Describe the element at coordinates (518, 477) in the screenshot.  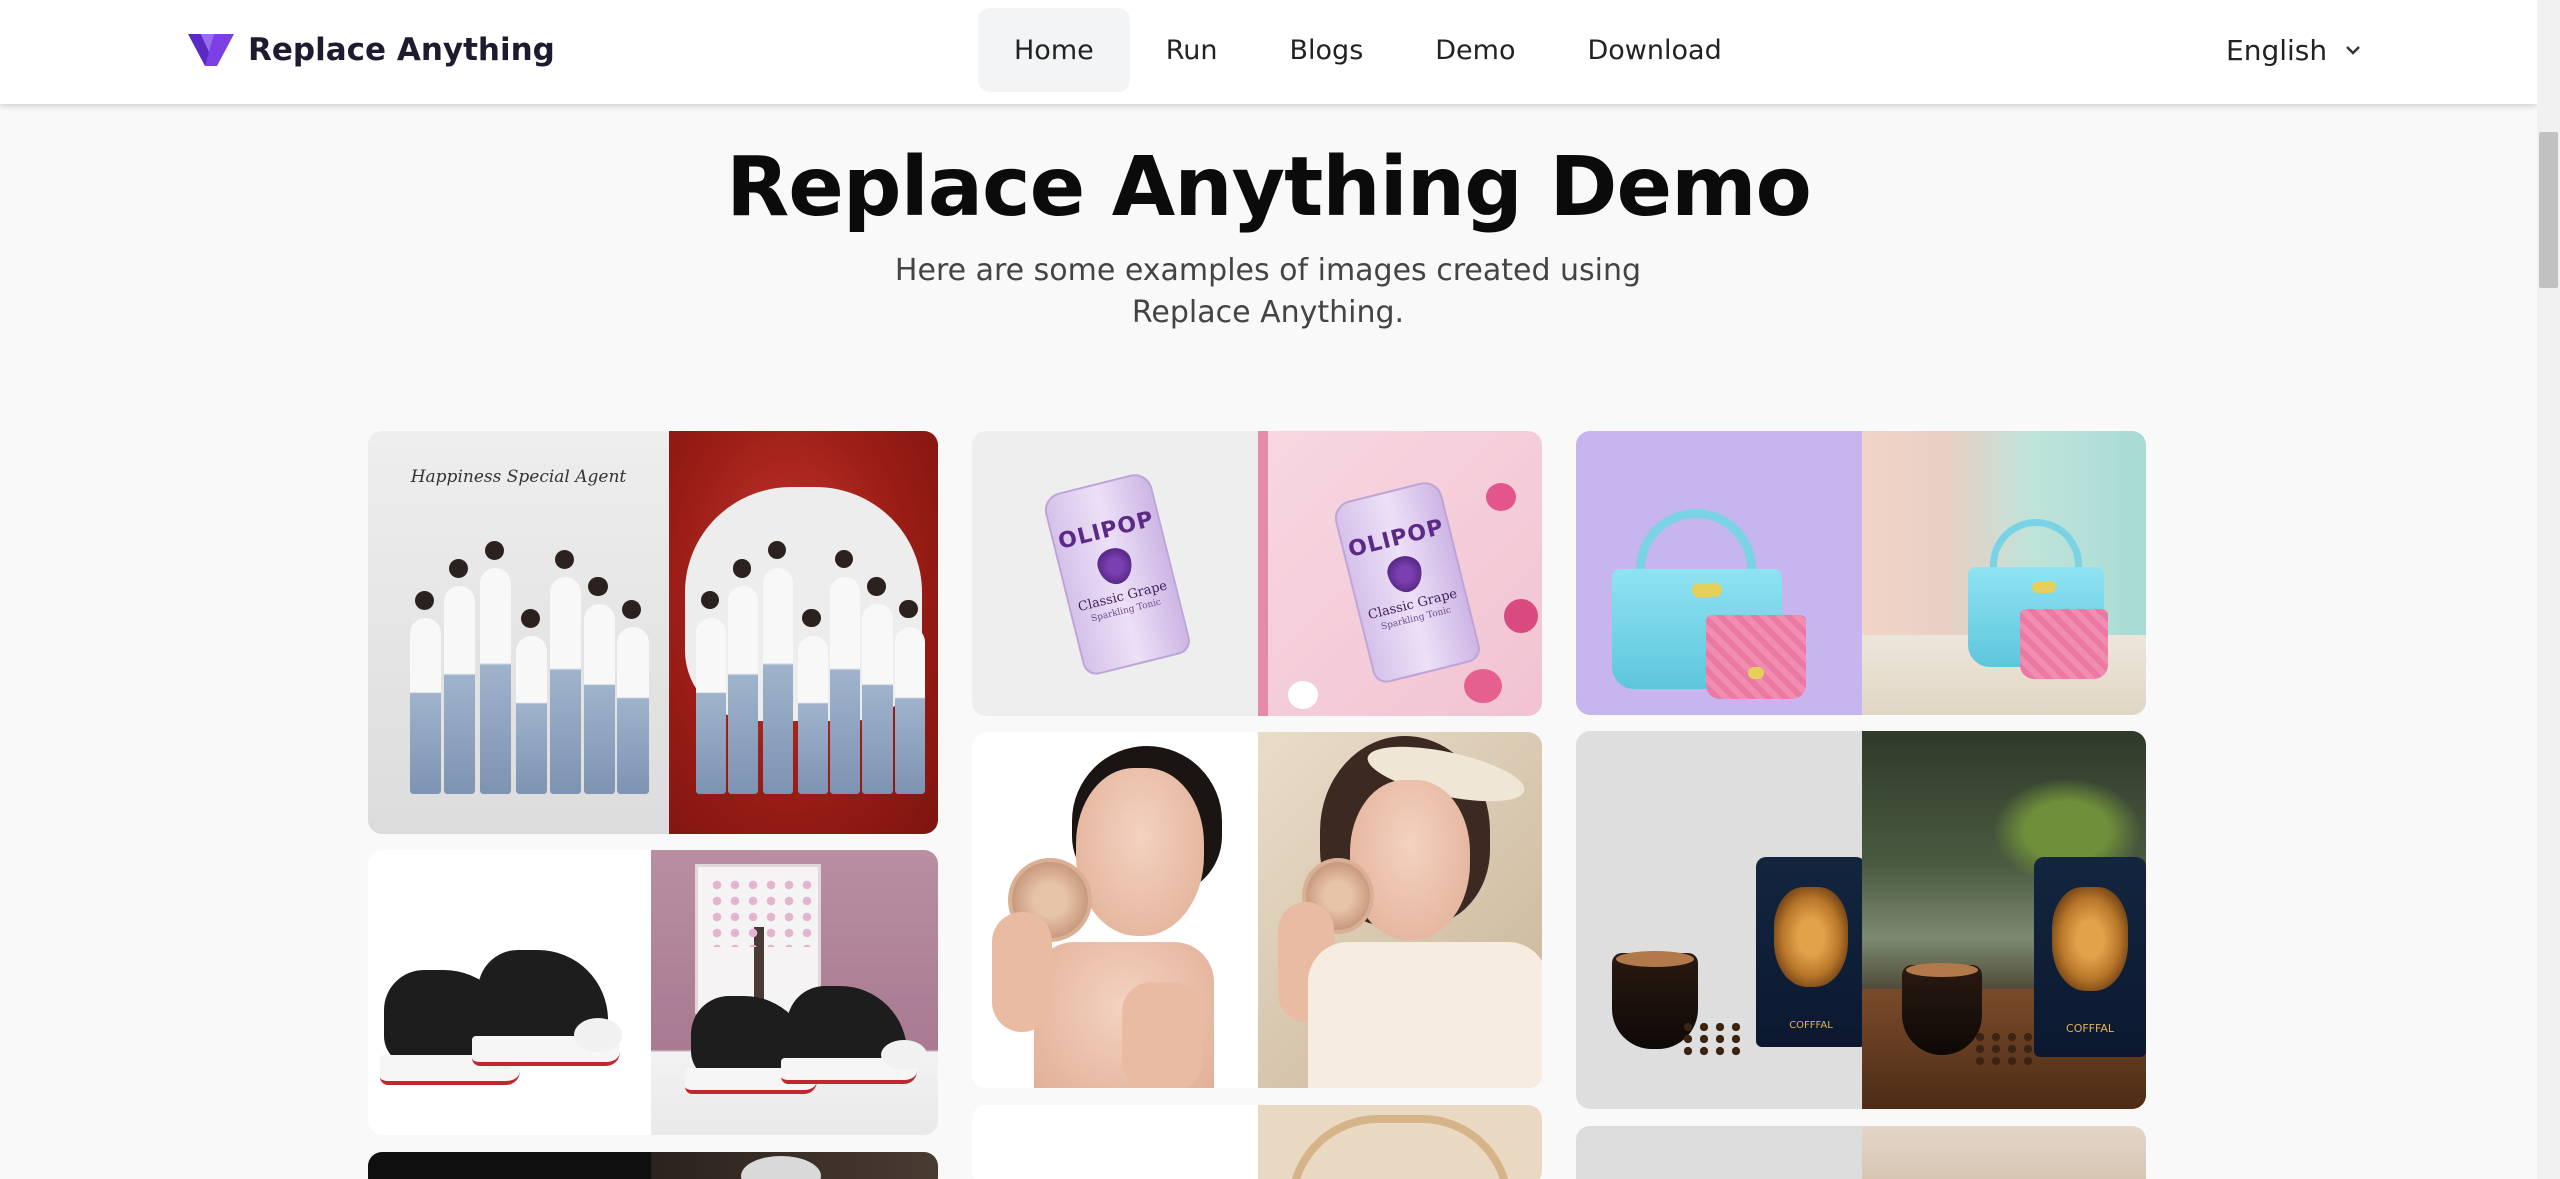
I see `family-caption: Happiness Special Agent` at that location.